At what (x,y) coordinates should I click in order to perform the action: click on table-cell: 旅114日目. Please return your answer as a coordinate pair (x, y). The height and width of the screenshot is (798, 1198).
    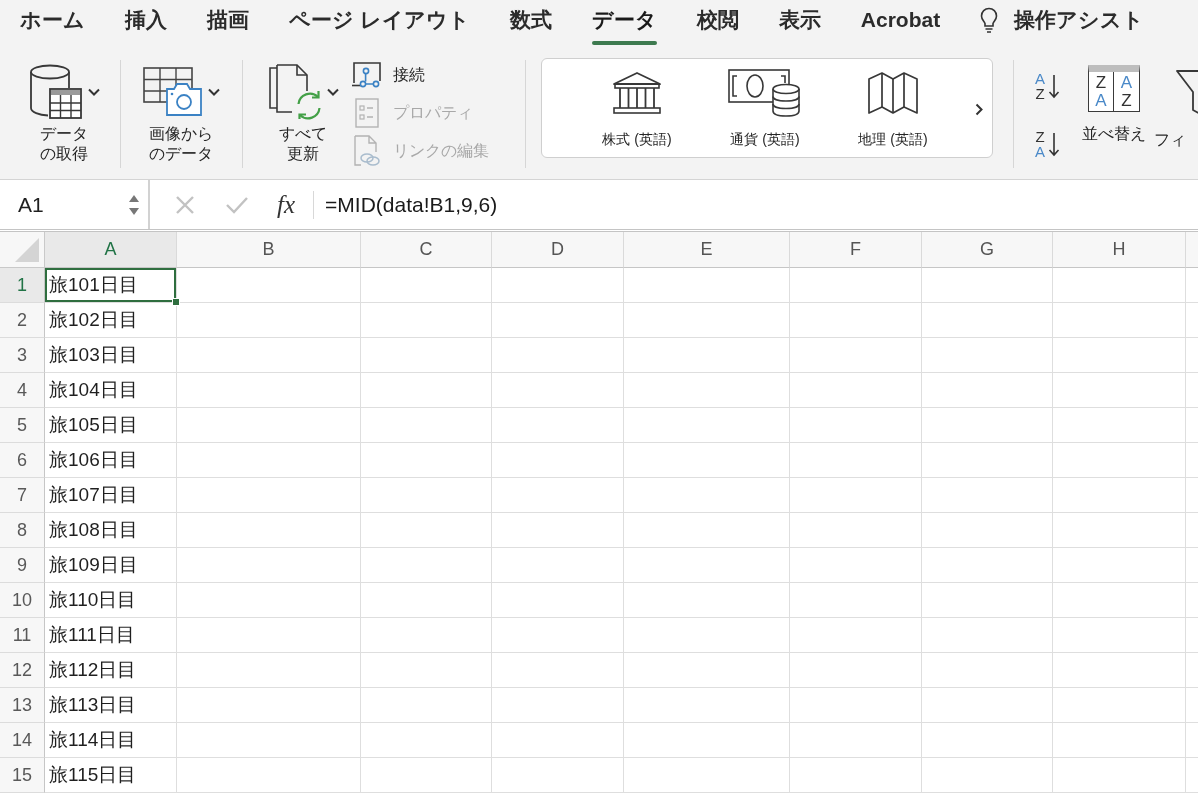
    Looking at the image, I should click on (111, 740).